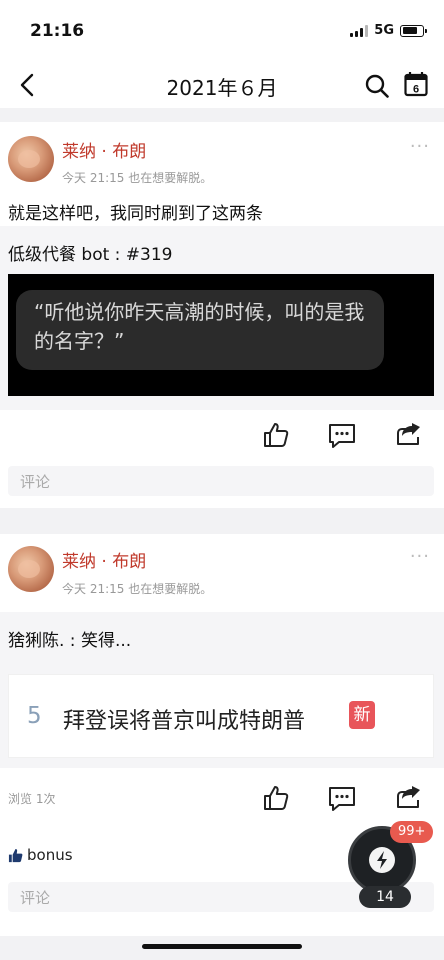  I want to click on new-badge: 新, so click(362, 715).